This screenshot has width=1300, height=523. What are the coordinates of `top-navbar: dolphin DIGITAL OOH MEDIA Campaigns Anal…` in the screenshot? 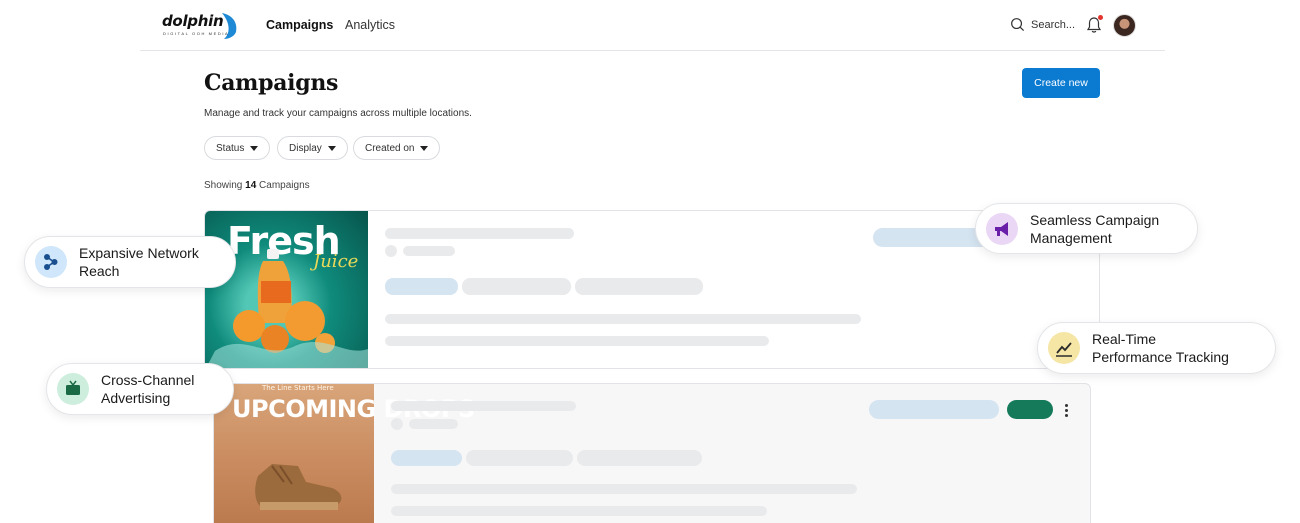 It's located at (652, 25).